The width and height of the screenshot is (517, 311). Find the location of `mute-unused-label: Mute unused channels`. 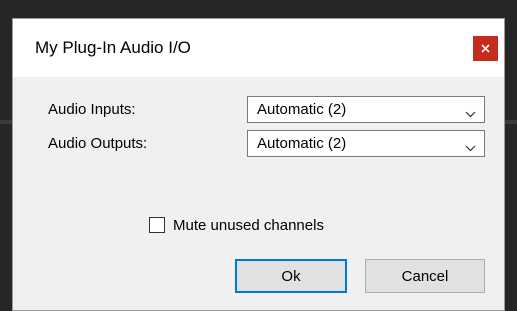

mute-unused-label: Mute unused channels is located at coordinates (248, 225).